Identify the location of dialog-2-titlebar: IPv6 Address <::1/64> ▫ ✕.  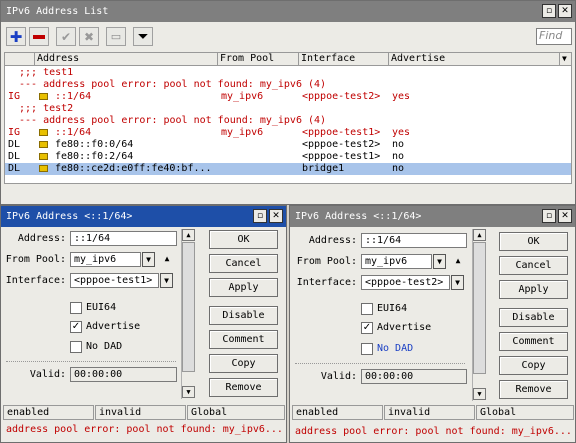
(432, 216).